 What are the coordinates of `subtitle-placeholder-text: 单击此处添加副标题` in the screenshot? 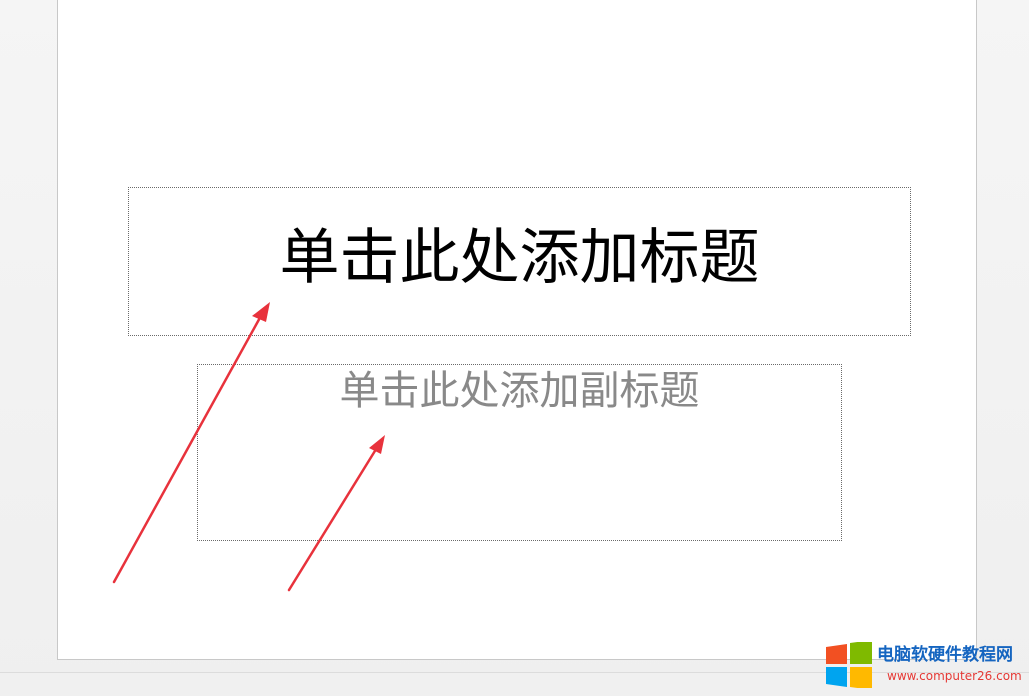 It's located at (519, 391).